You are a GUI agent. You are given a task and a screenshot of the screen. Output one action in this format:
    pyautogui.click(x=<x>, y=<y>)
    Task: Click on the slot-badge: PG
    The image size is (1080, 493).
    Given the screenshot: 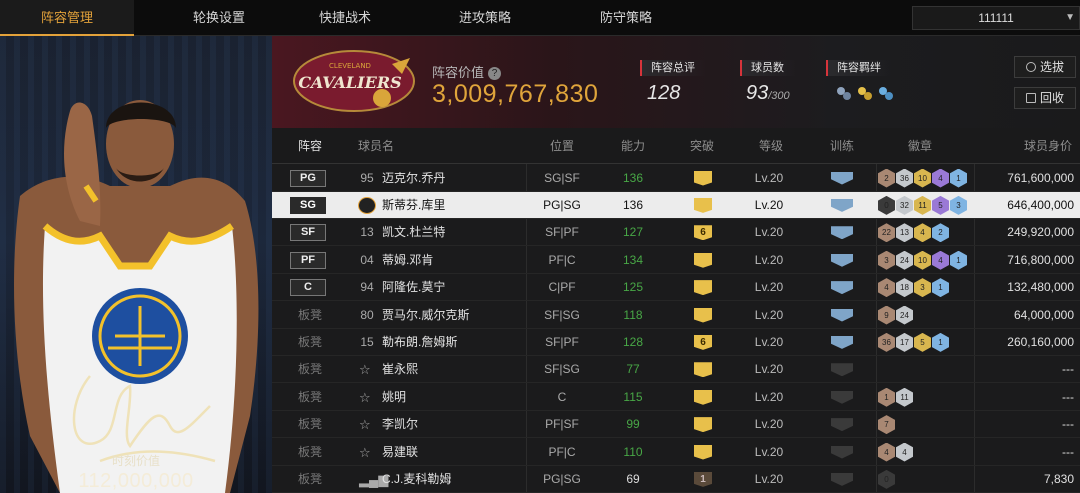 What is the action you would take?
    pyautogui.click(x=308, y=178)
    